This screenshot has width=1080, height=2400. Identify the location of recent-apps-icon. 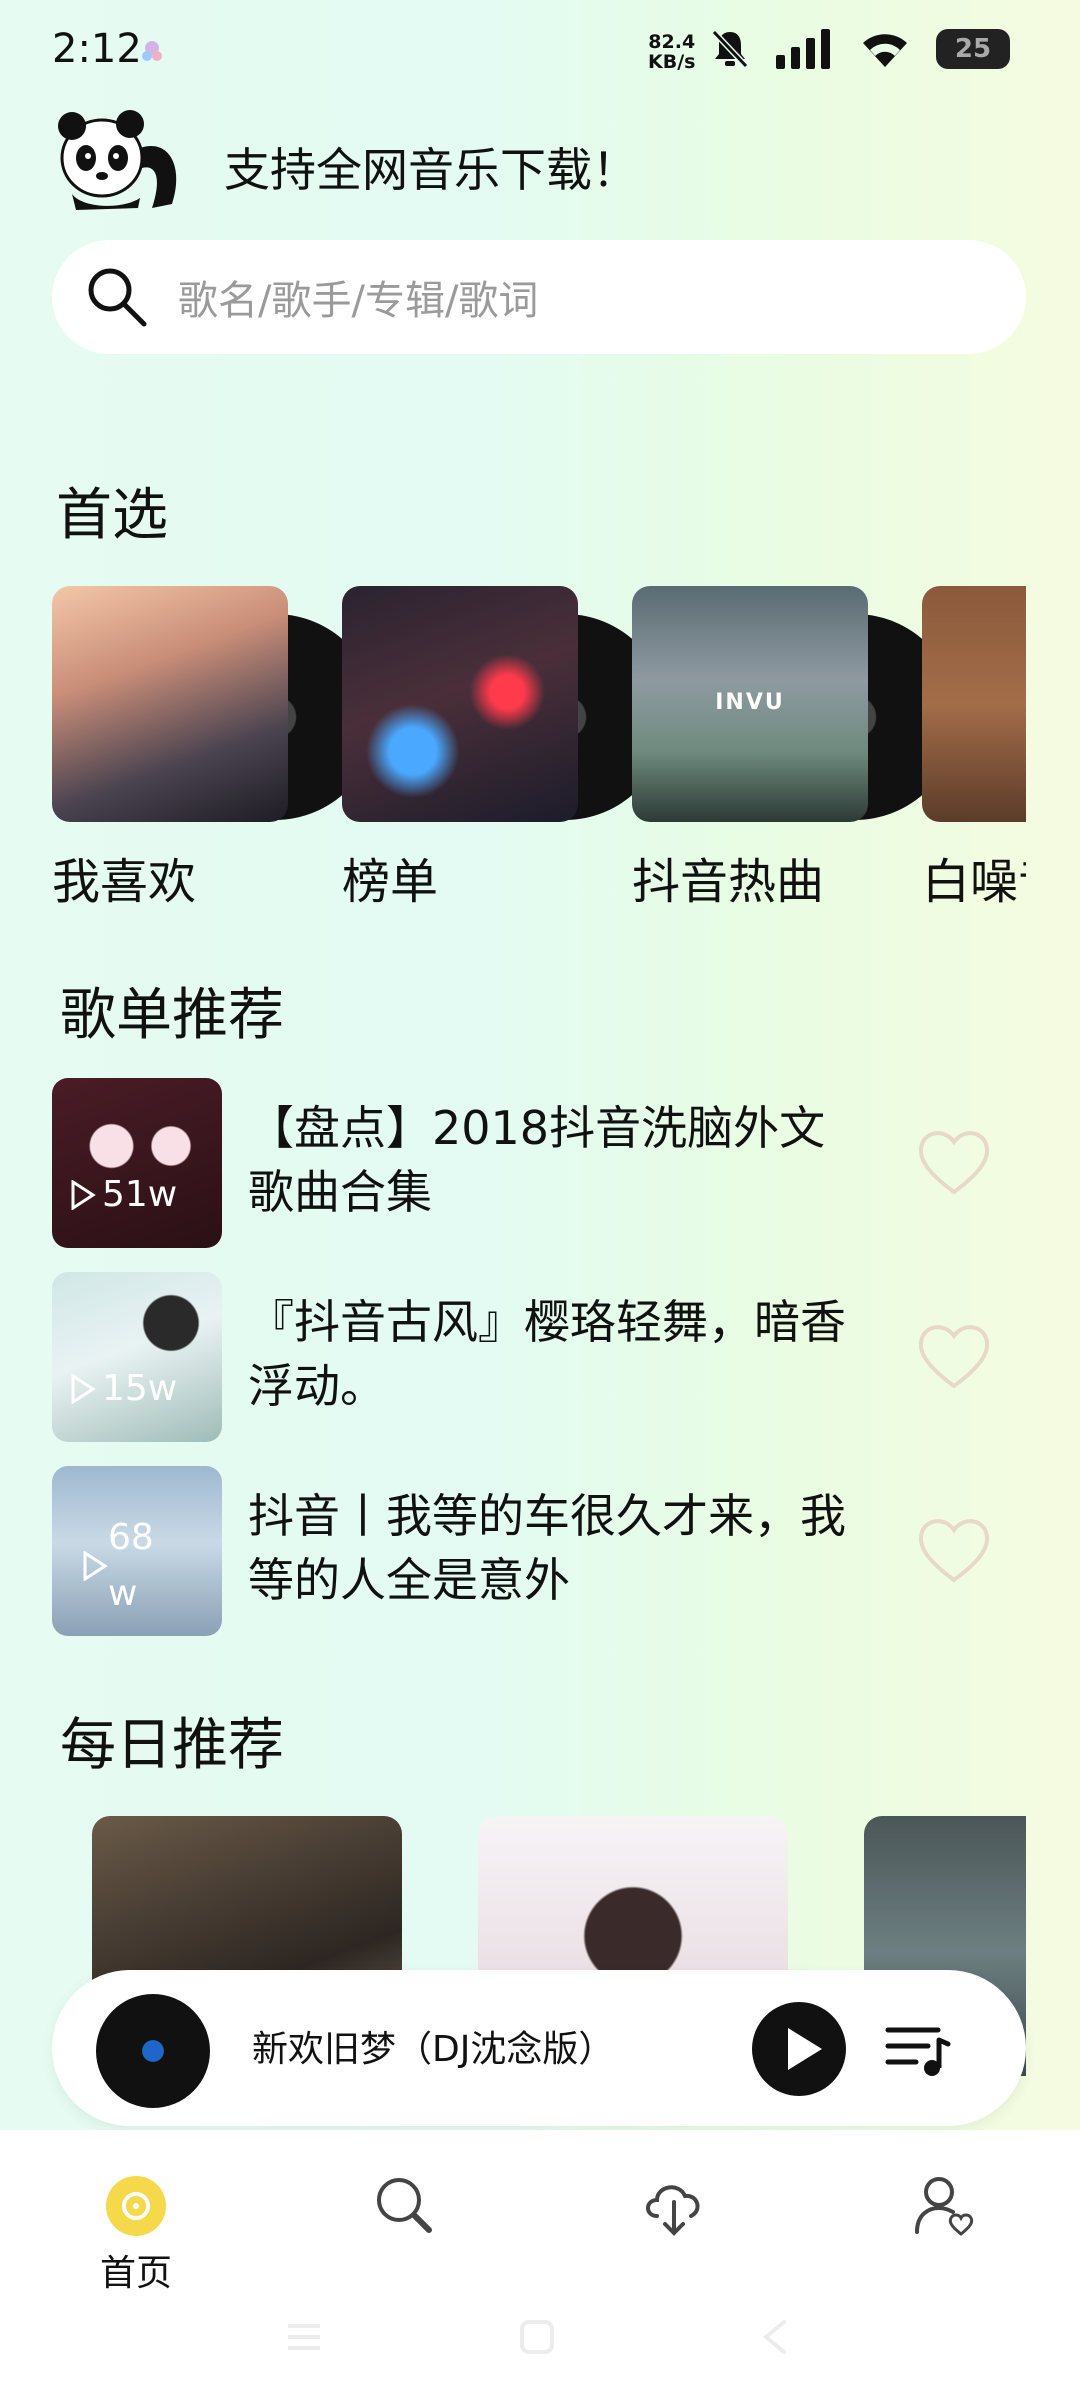
(304, 2337).